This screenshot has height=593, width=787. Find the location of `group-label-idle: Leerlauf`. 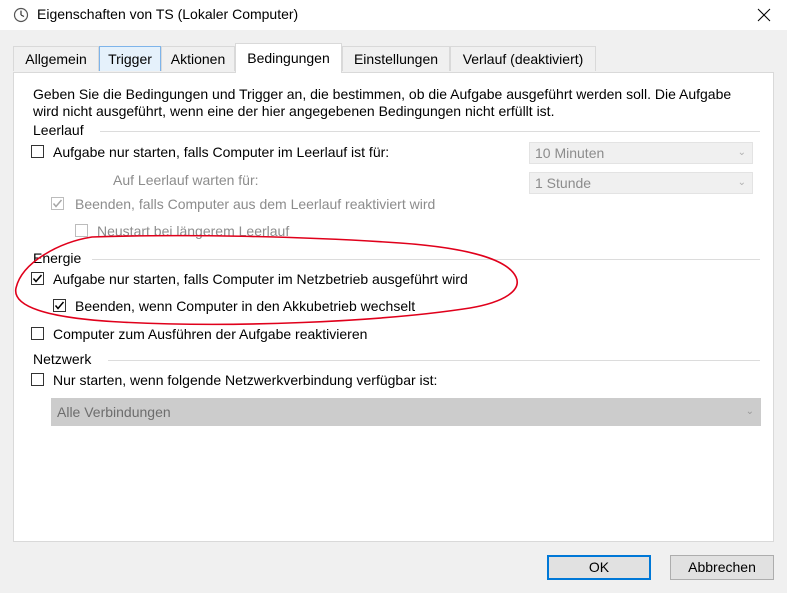

group-label-idle: Leerlauf is located at coordinates (58, 130).